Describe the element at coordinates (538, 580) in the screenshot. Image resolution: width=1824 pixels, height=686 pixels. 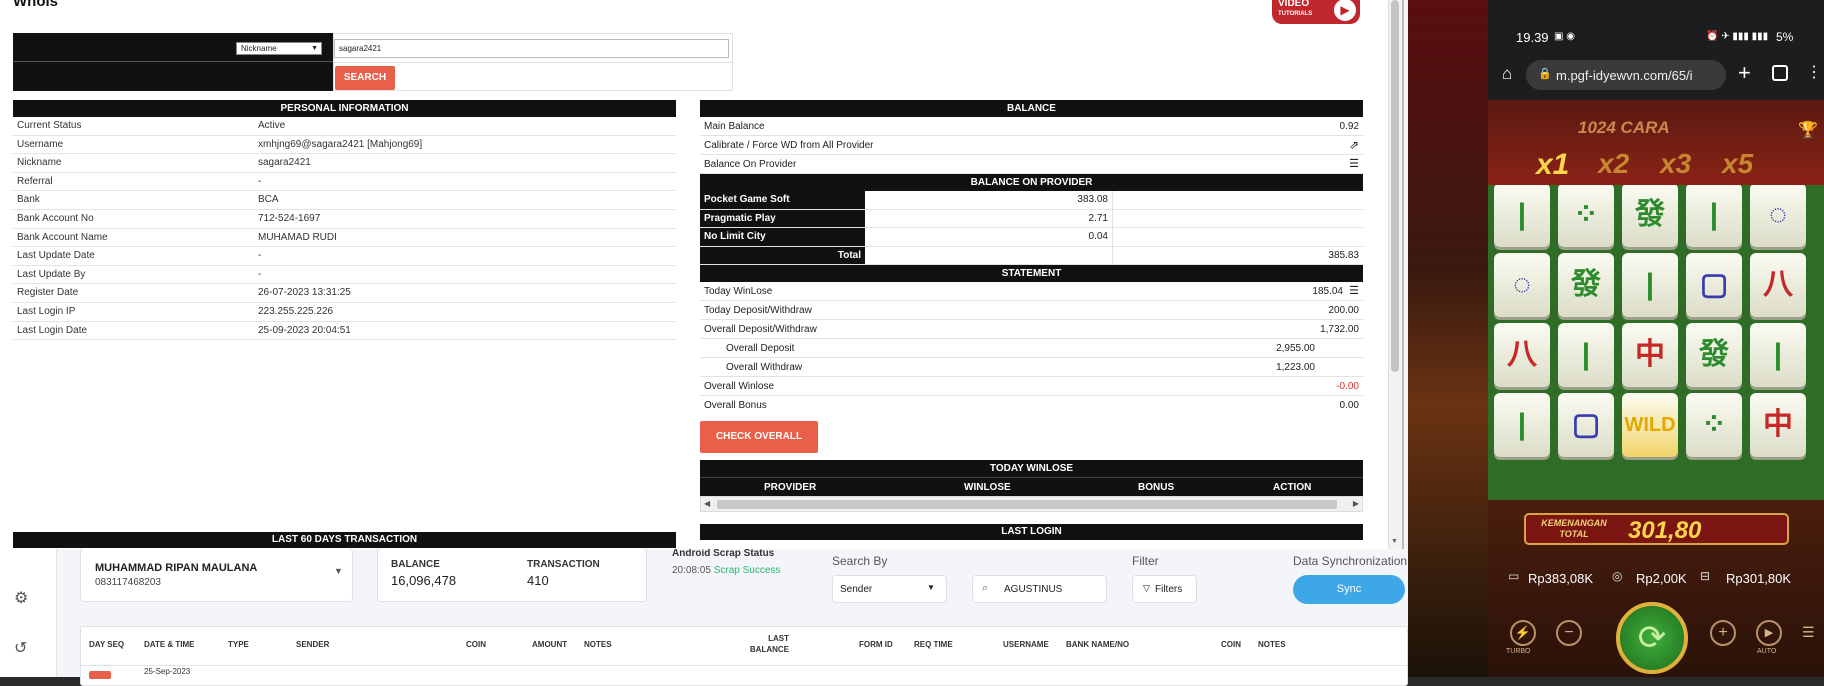
I see `transaction-value: 410` at that location.